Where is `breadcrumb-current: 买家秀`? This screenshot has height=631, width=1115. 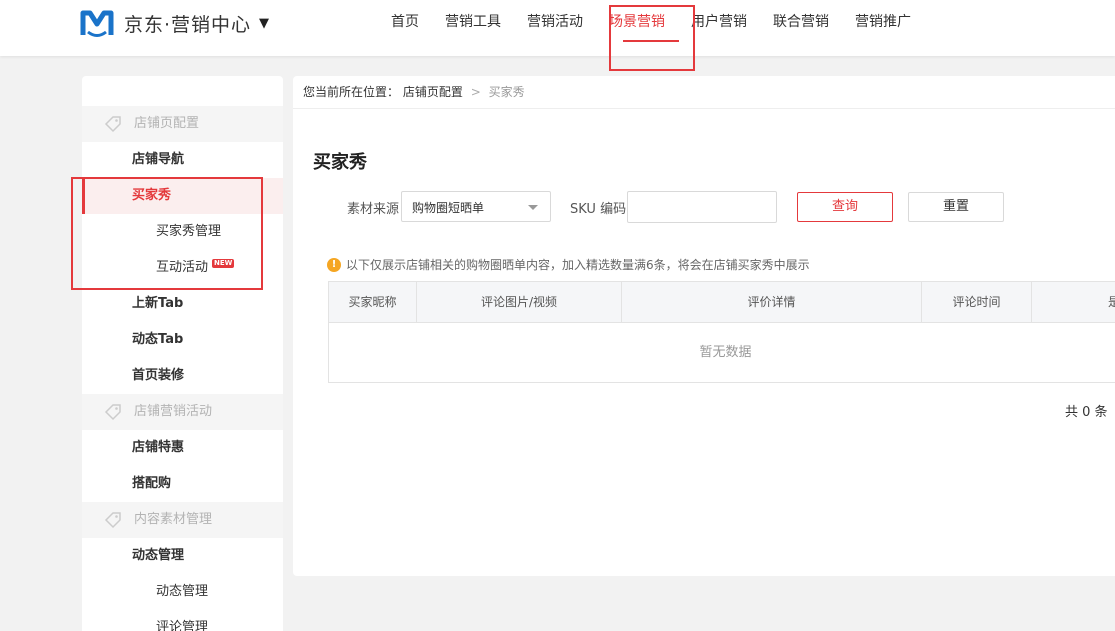 breadcrumb-current: 买家秀 is located at coordinates (506, 92).